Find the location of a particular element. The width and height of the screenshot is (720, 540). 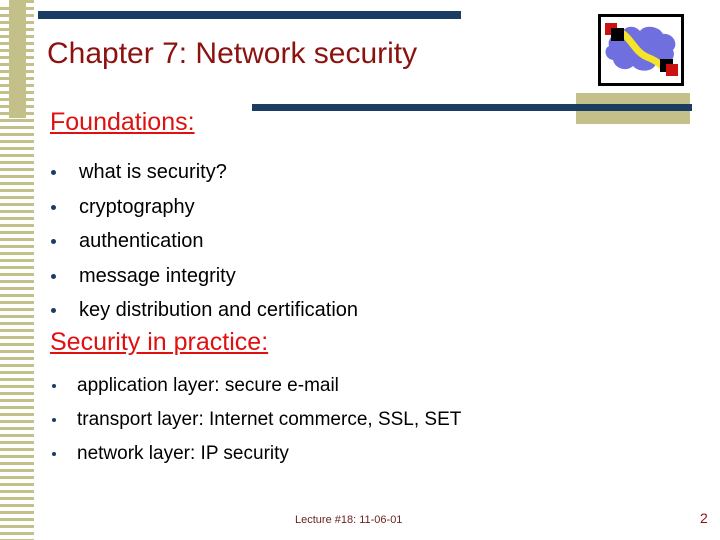

left-stripe-top-mask is located at coordinates (4, 3).